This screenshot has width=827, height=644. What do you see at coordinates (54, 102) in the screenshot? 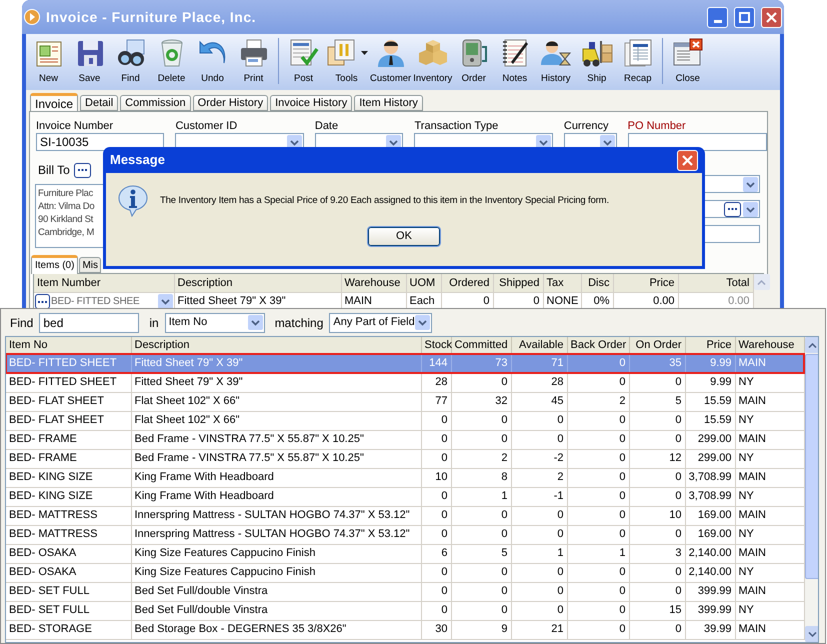
I see `tab: Invoice` at bounding box center [54, 102].